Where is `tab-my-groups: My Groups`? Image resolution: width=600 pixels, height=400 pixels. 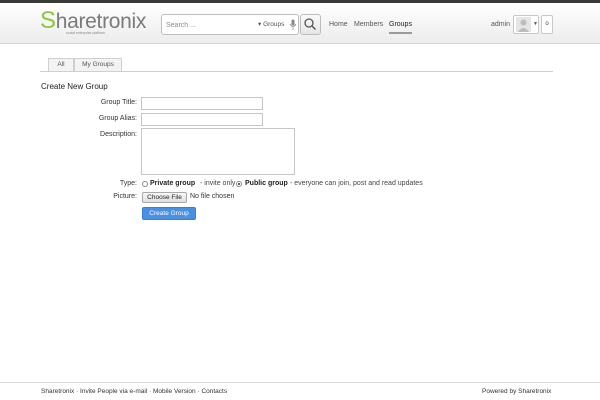 tab-my-groups: My Groups is located at coordinates (98, 64).